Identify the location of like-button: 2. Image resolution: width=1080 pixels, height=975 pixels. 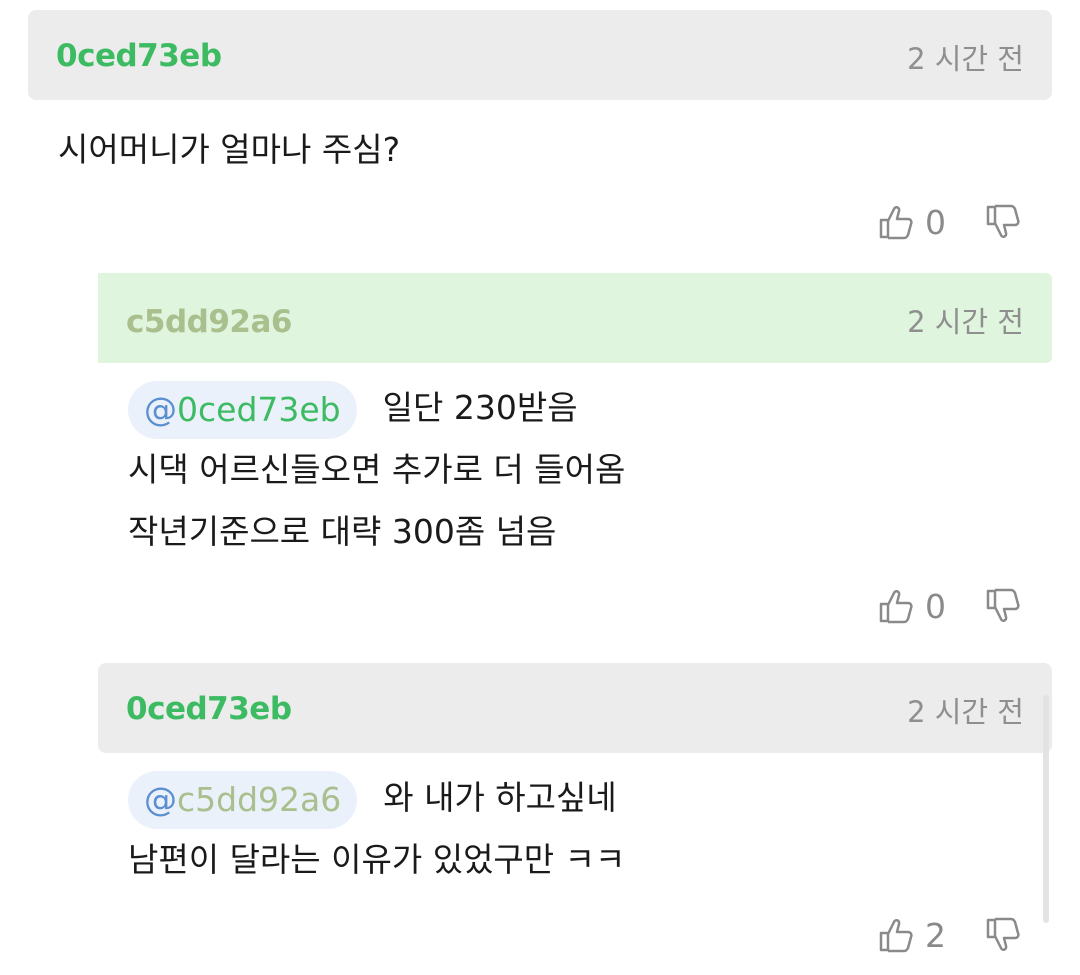
(911, 935).